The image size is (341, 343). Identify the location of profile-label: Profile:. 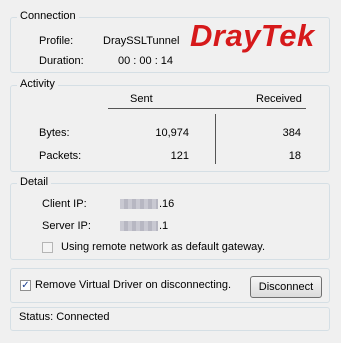
(56, 41).